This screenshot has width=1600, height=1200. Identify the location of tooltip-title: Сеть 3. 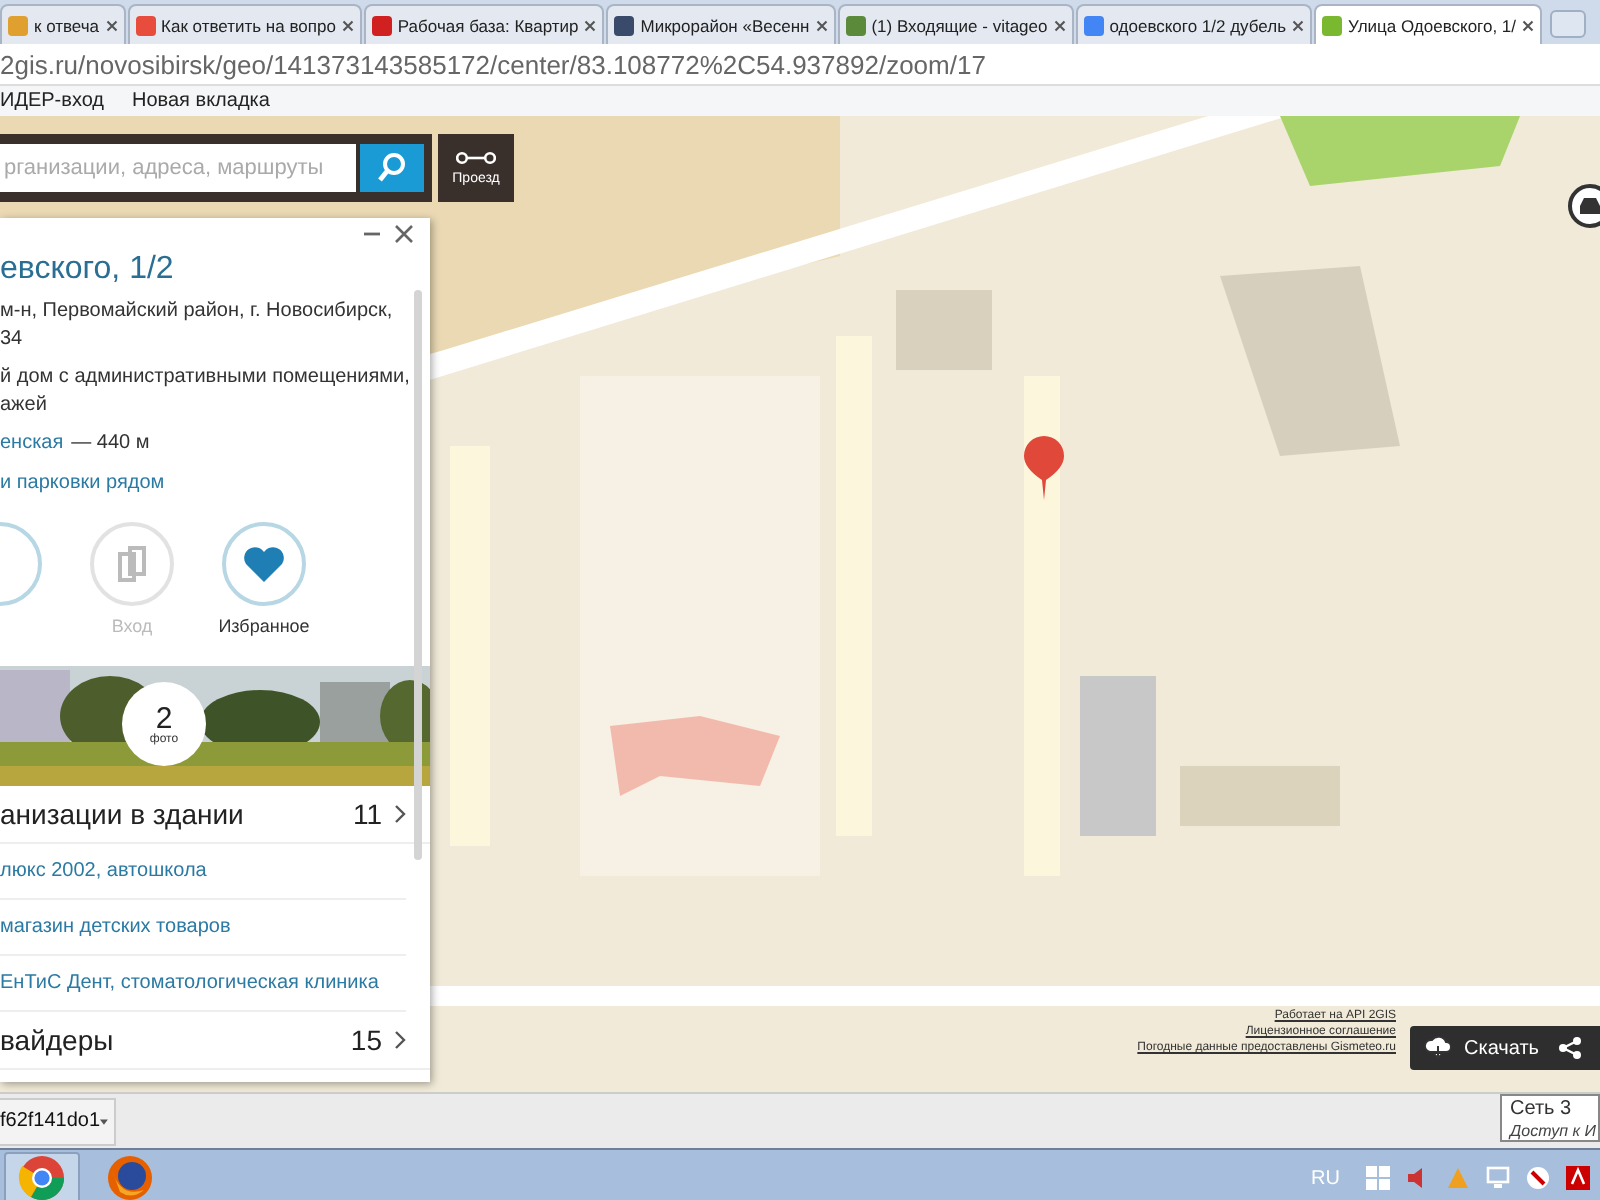
(1542, 1109).